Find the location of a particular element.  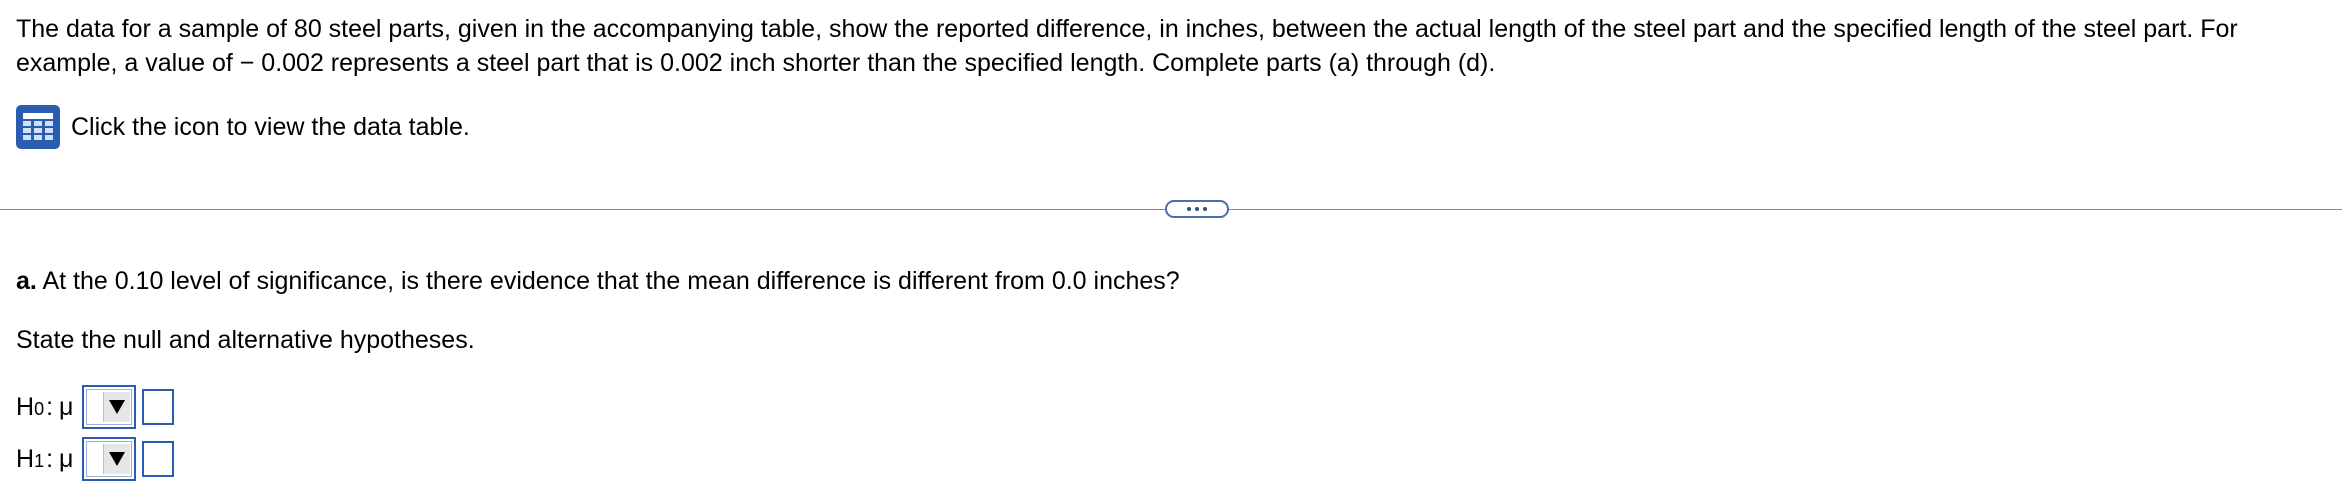

data-table-row: Click the icon to view the data table. is located at coordinates (243, 127).